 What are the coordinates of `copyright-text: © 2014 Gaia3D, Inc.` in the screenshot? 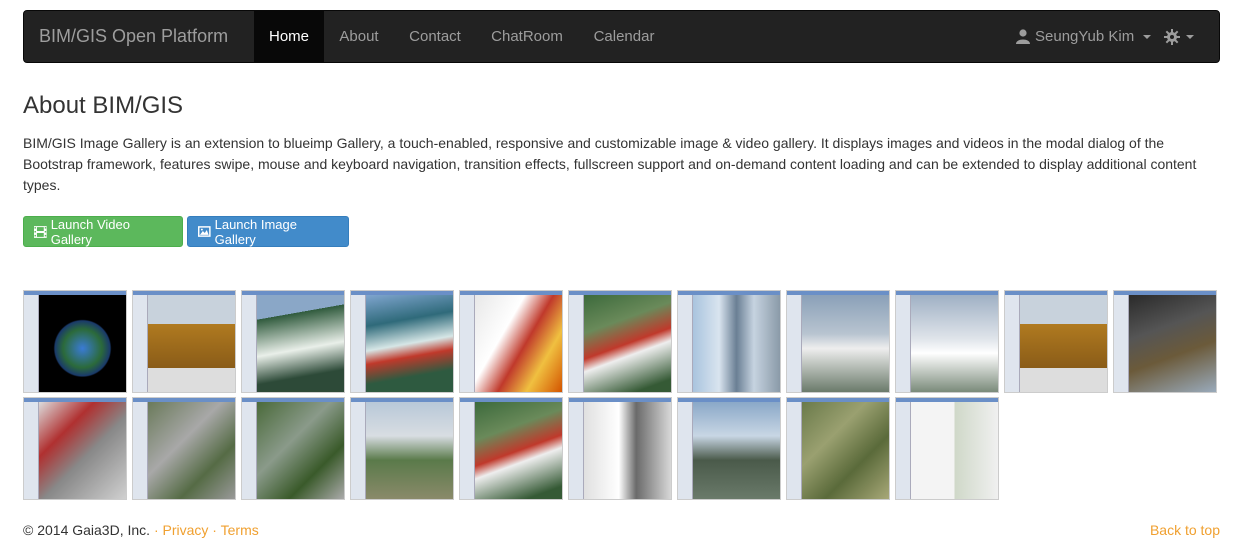 It's located at (87, 530).